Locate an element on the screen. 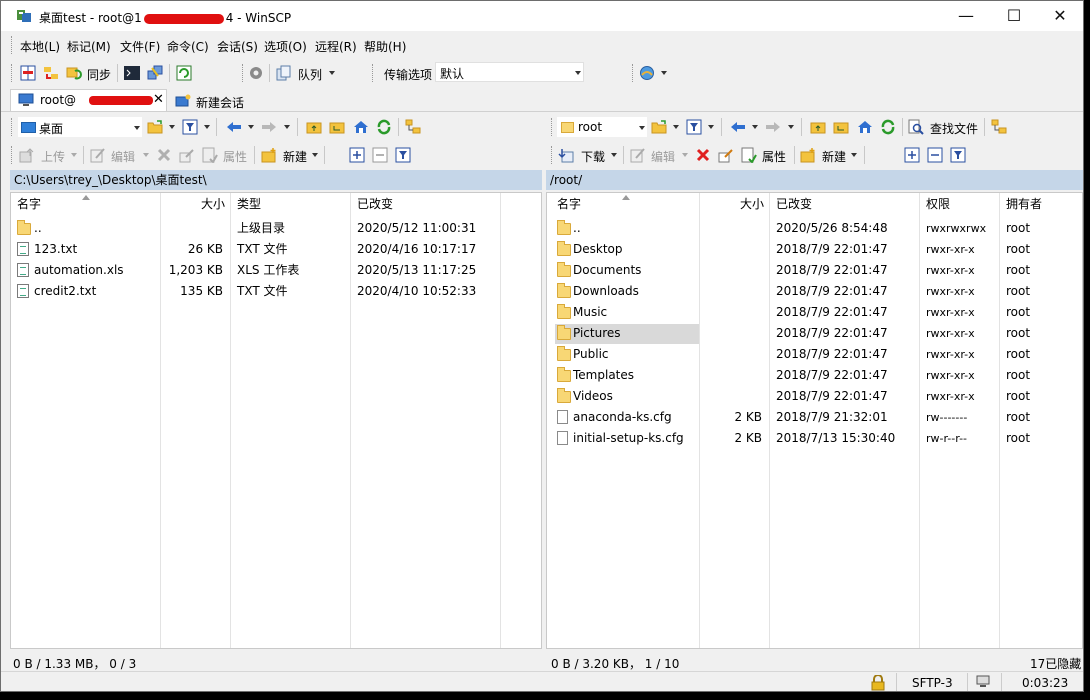 The image size is (1090, 700). right-location-select: root is located at coordinates (602, 127).